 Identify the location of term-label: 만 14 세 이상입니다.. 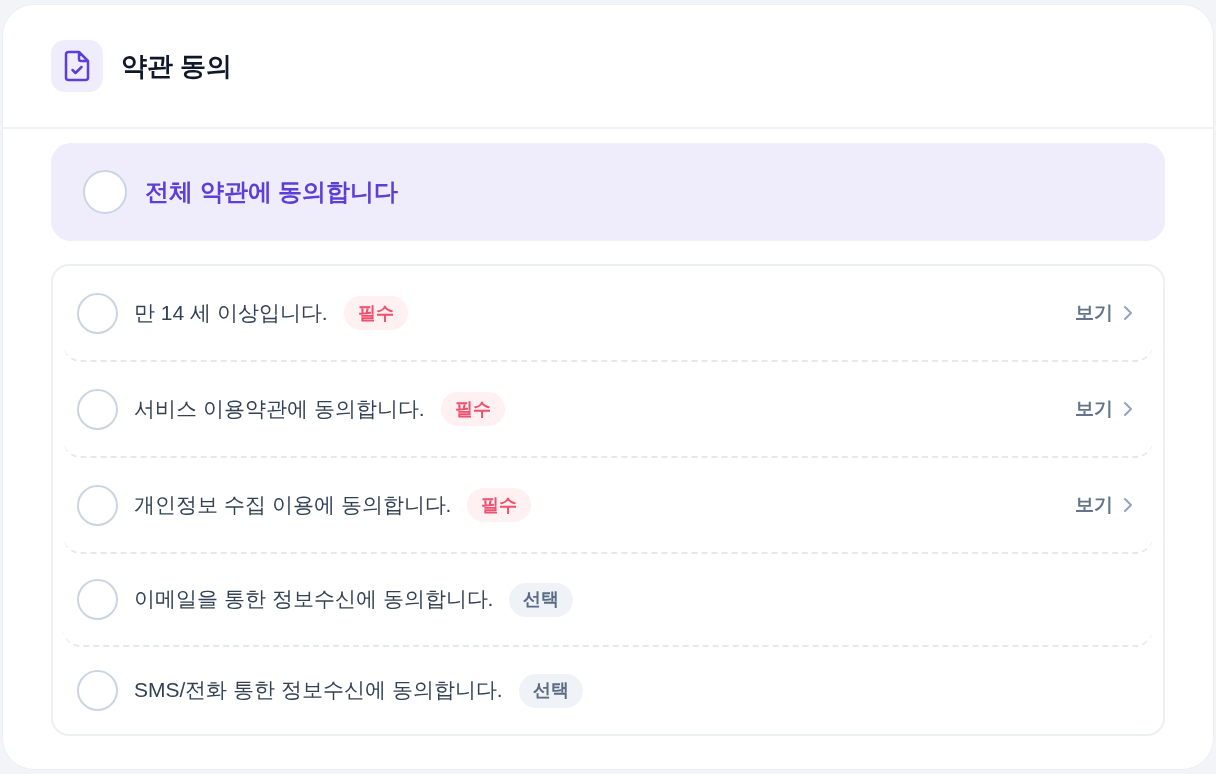
(231, 312).